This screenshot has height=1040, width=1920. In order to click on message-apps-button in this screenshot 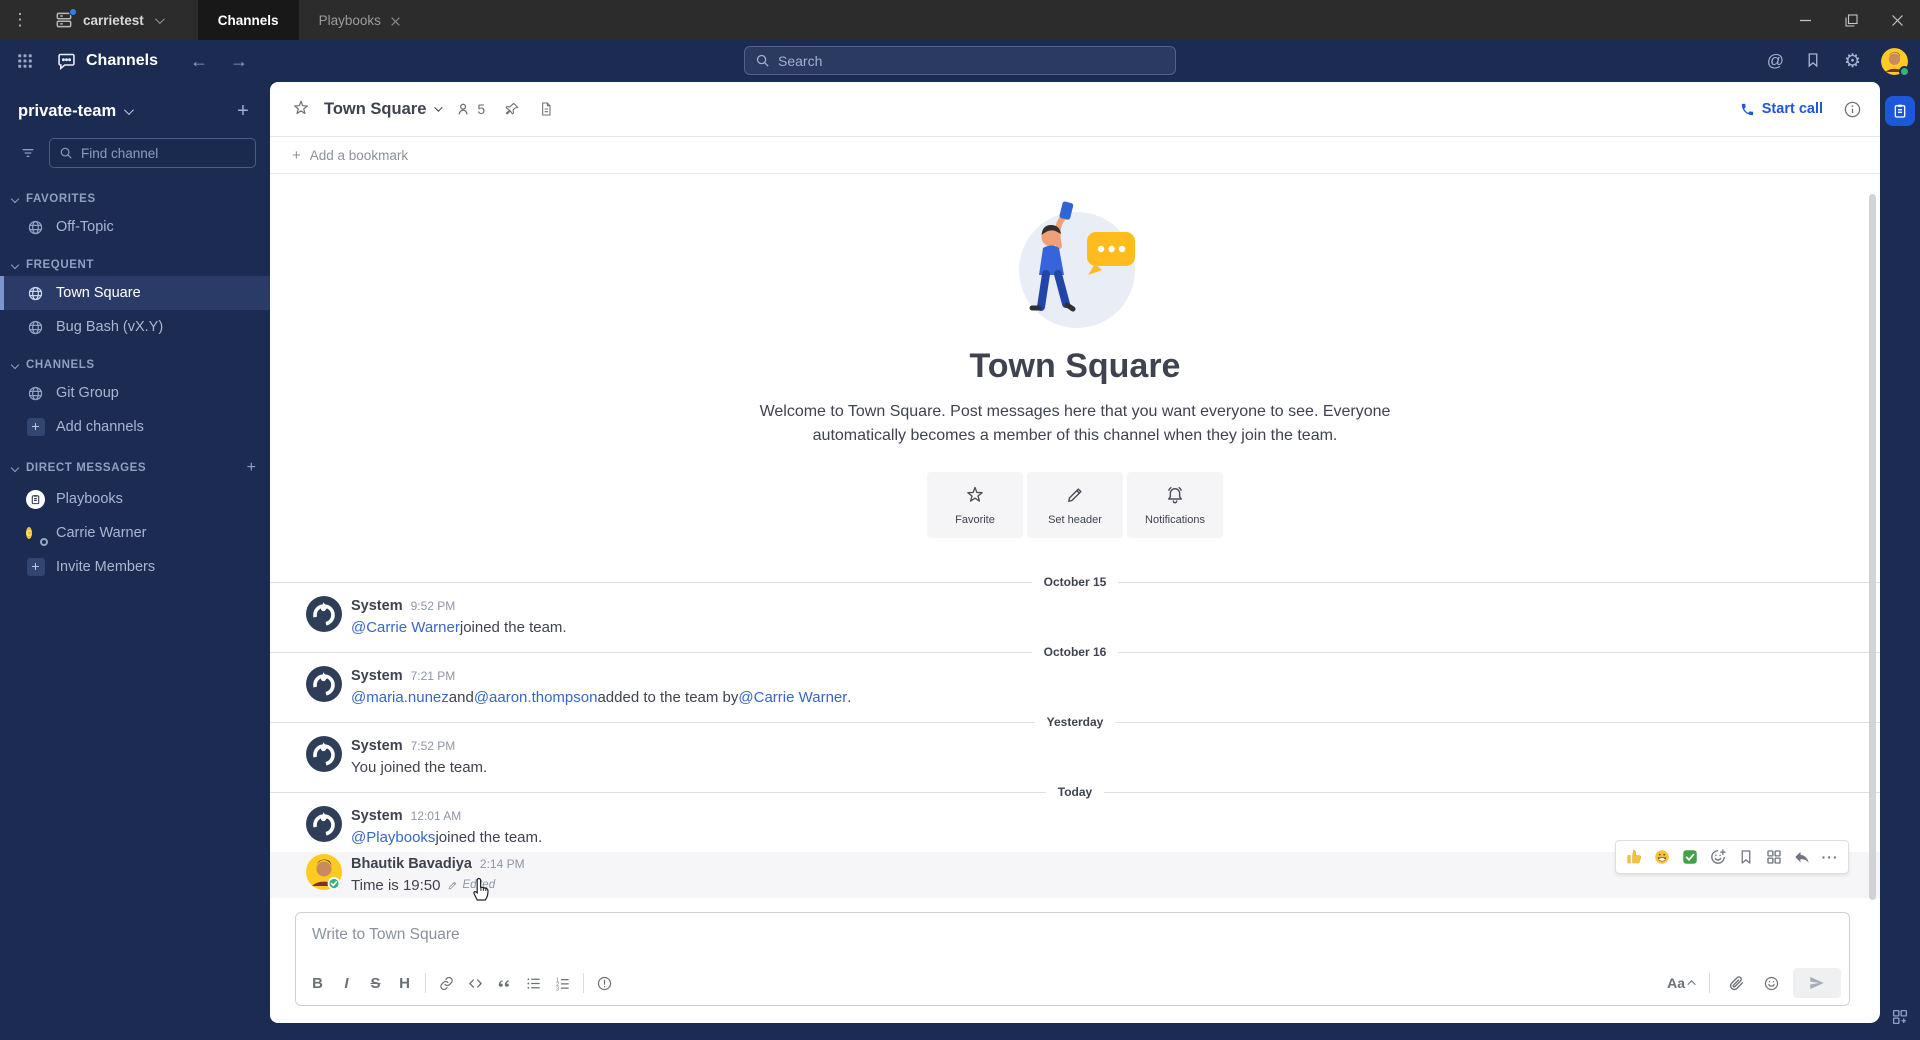, I will do `click(1774, 857)`.